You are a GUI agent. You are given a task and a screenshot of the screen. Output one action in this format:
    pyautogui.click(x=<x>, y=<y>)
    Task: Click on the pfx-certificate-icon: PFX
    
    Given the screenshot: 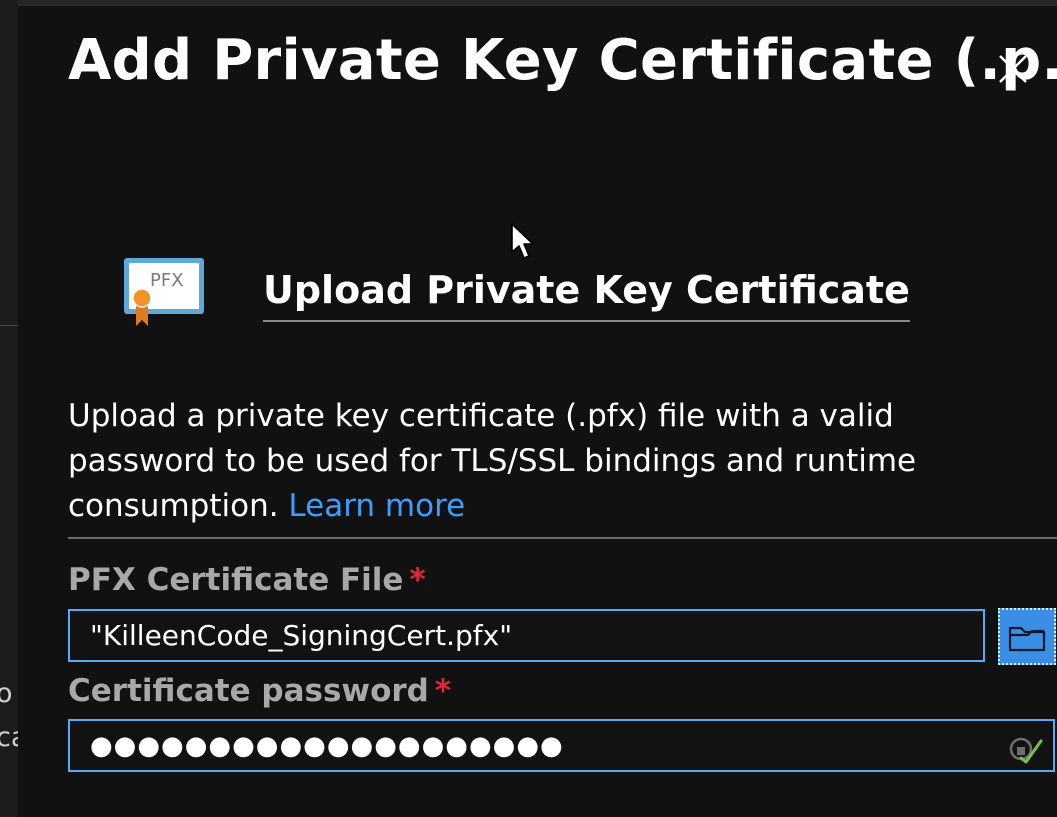 What is the action you would take?
    pyautogui.click(x=164, y=292)
    